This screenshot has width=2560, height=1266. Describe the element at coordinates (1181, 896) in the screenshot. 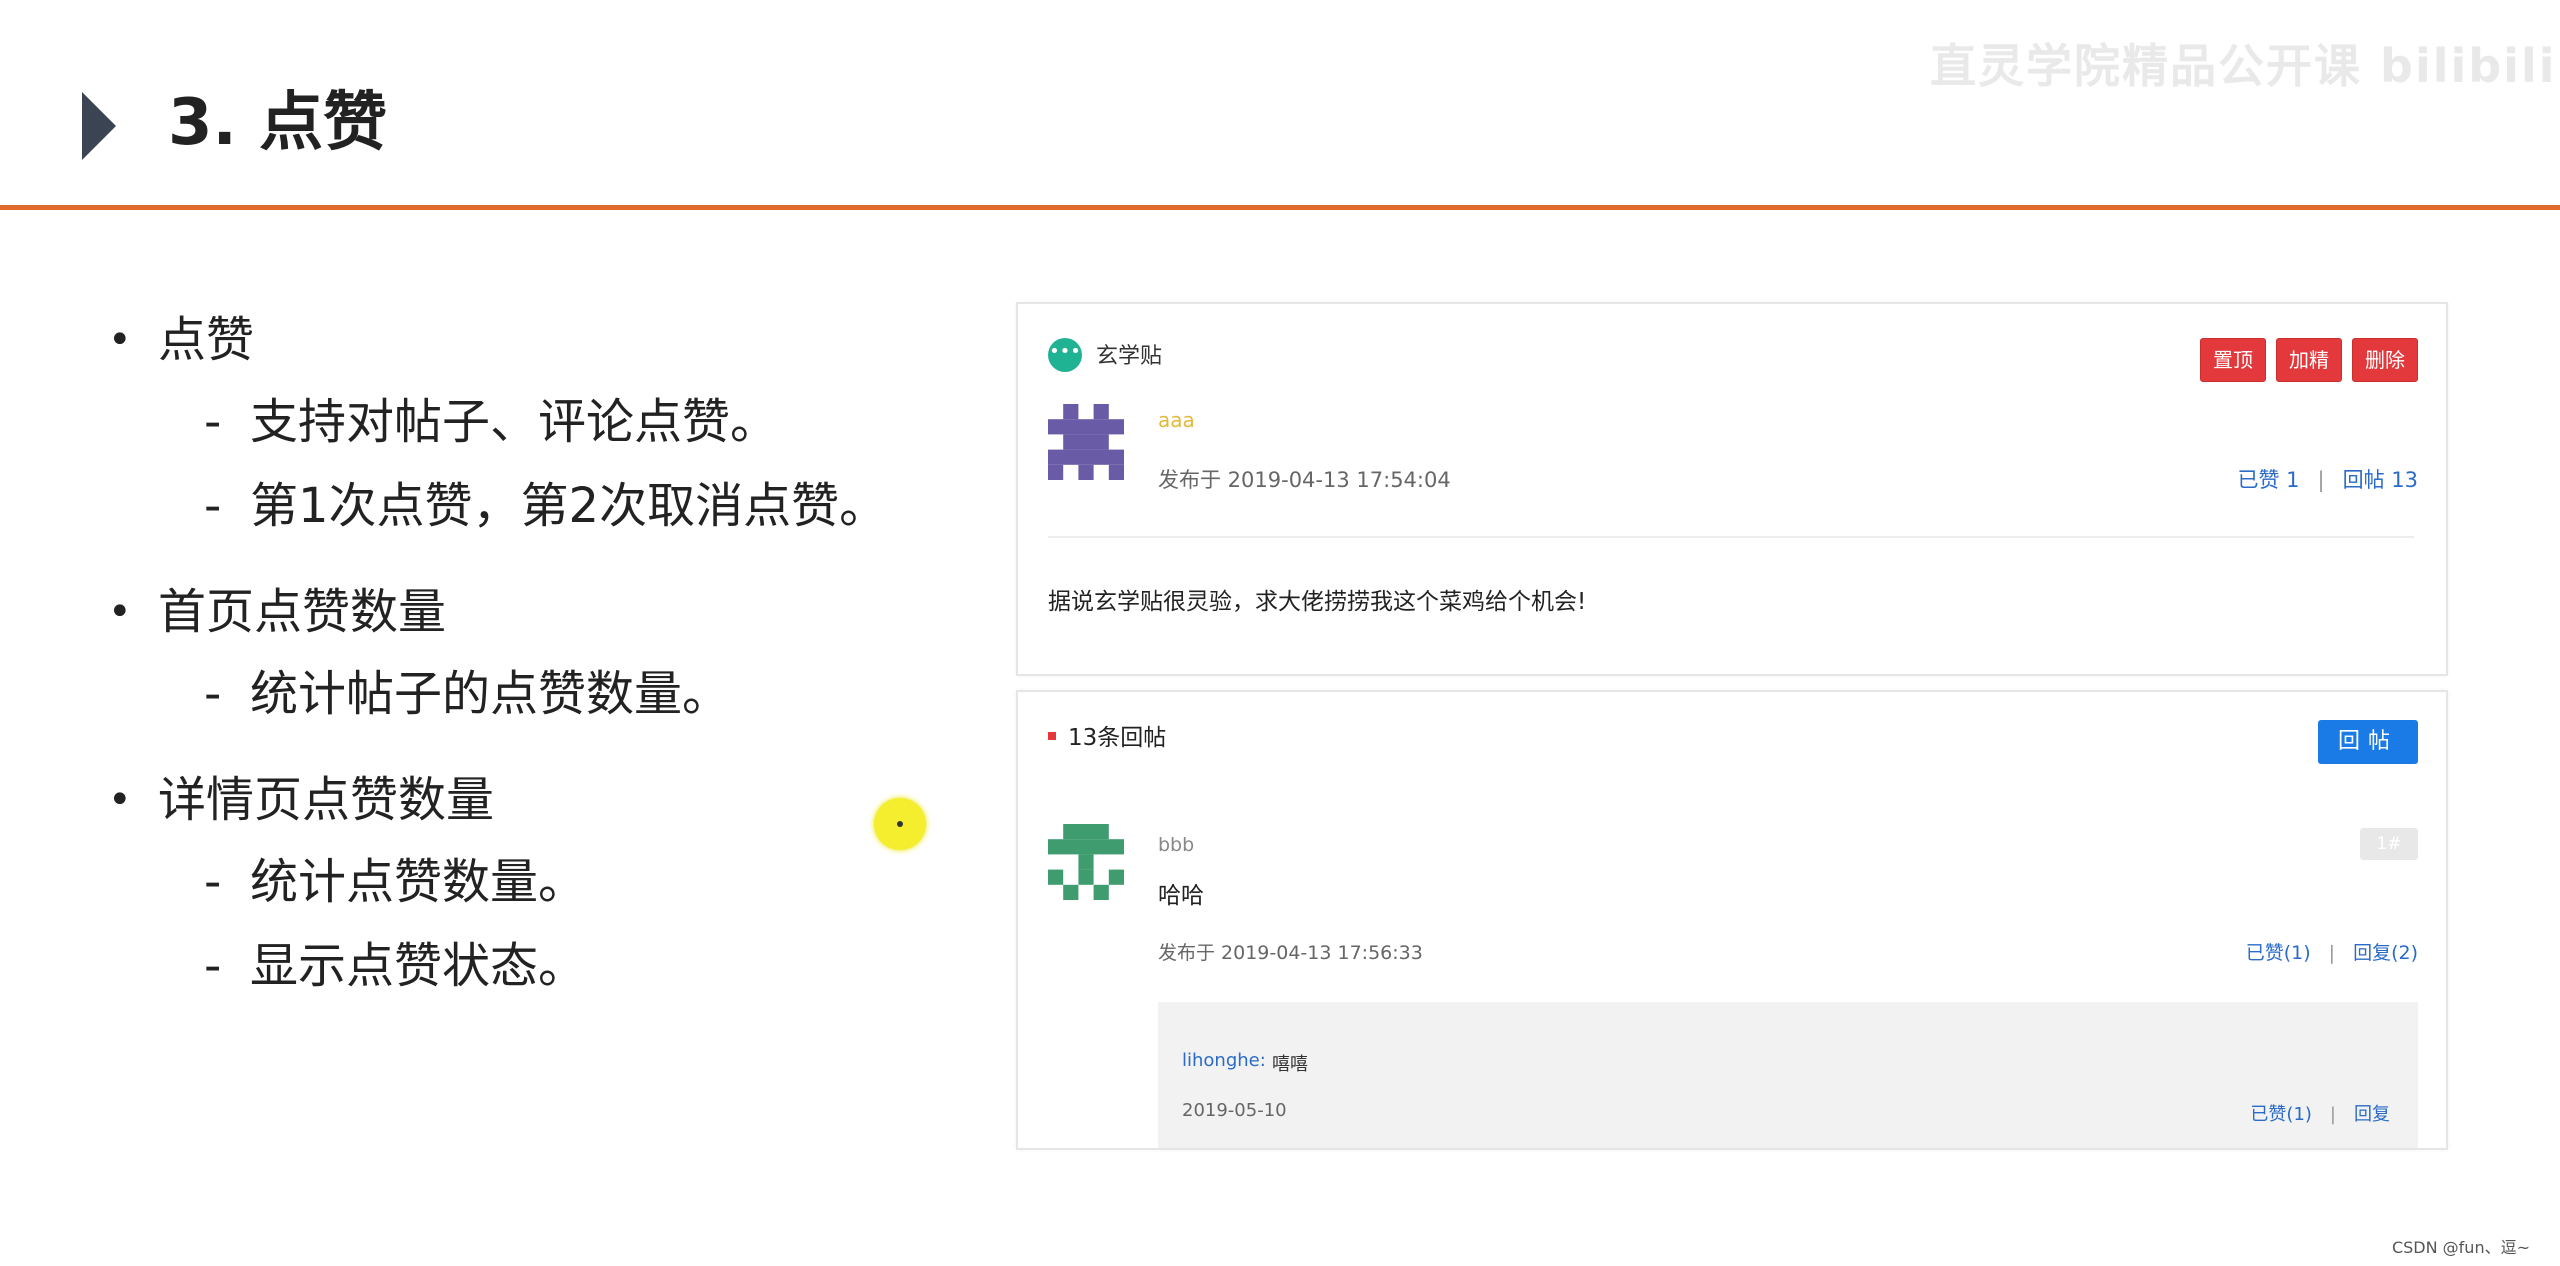

I see `reply-text: 哈哈` at that location.